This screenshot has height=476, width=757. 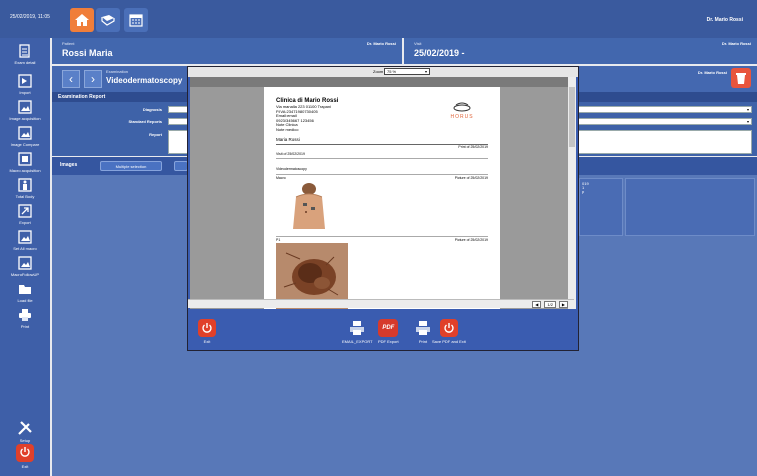 I want to click on patient-panel: Patient Rossi Maria Dr. Mario Rossi, so click(x=227, y=51).